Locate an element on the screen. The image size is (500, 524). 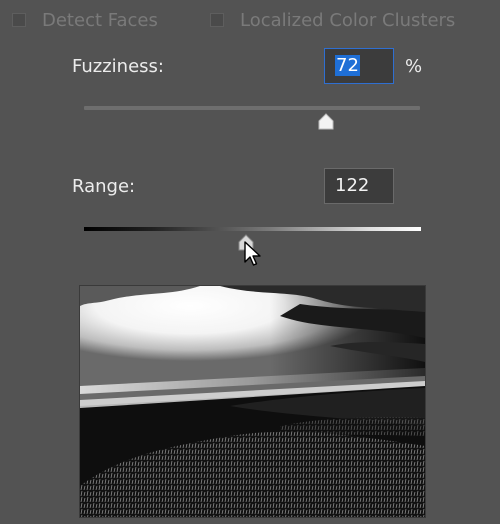
range-value: 122 is located at coordinates (352, 185).